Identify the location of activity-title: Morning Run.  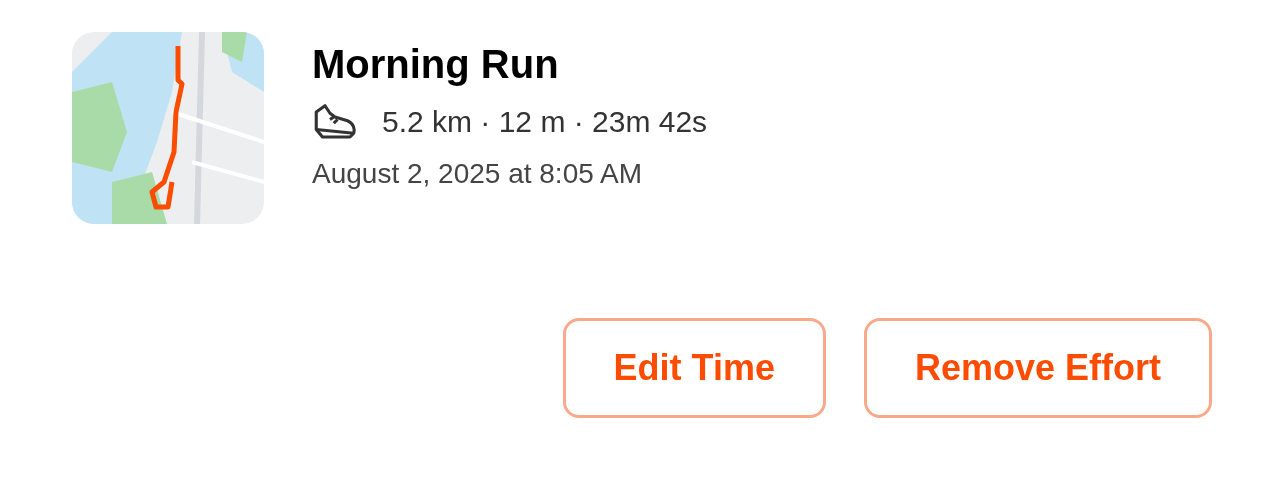
(510, 64).